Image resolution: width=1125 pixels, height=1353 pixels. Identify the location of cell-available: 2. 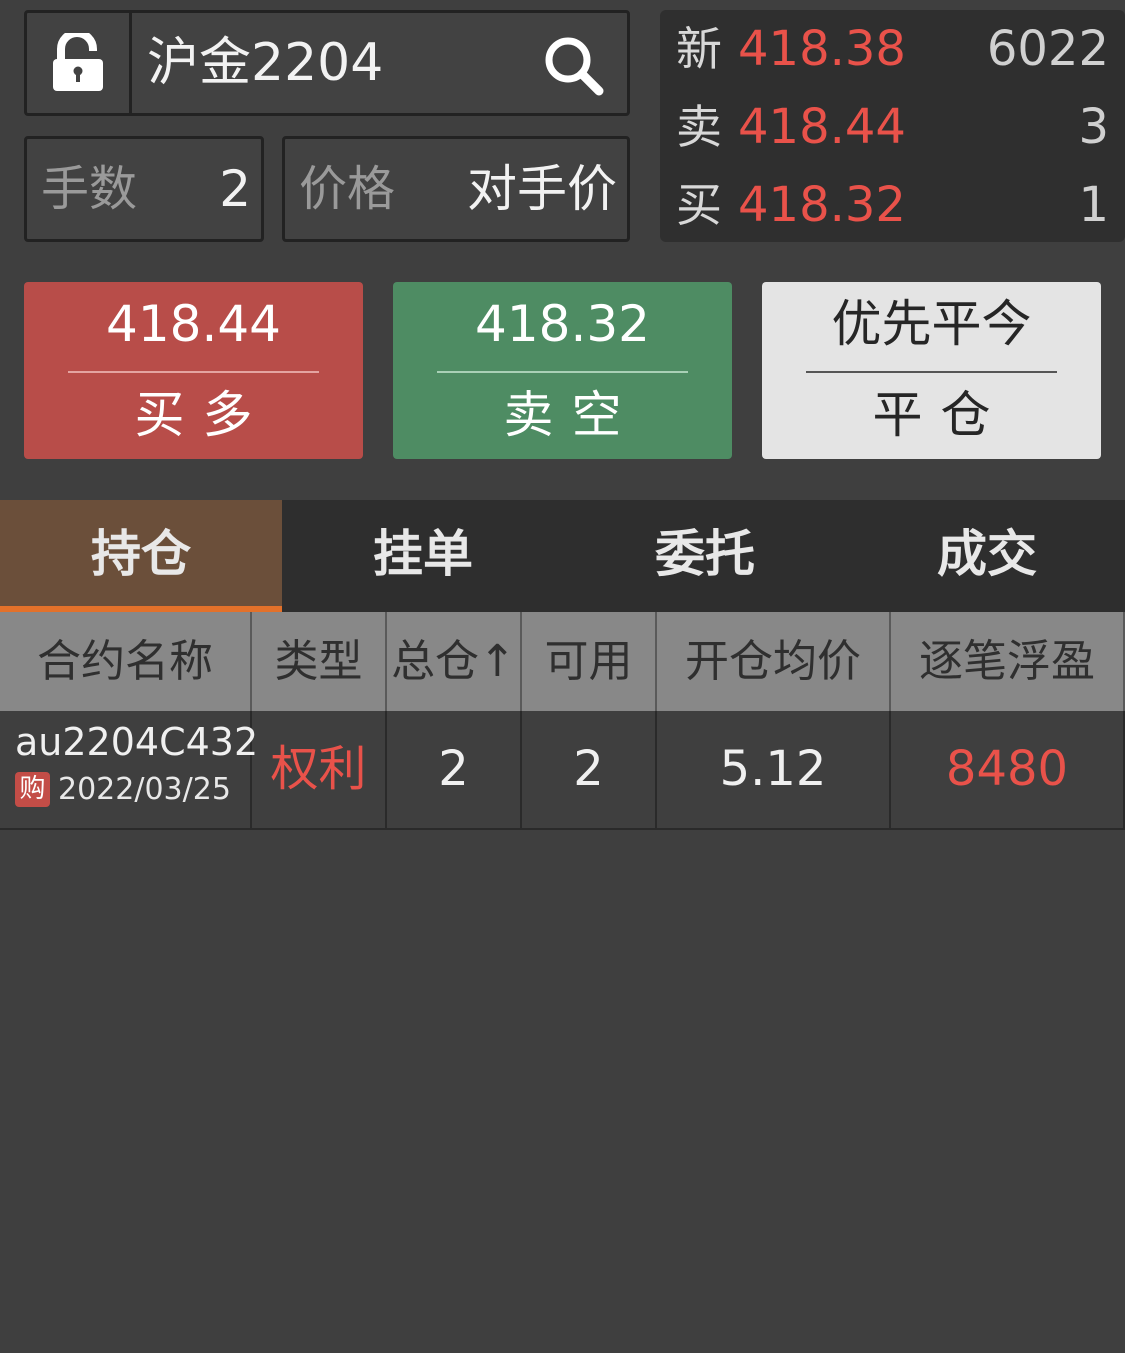
(589, 769).